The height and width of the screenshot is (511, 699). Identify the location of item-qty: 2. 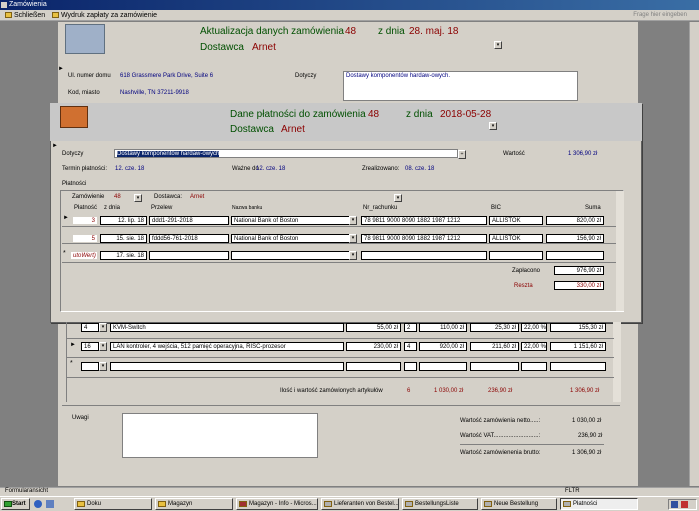
(410, 327).